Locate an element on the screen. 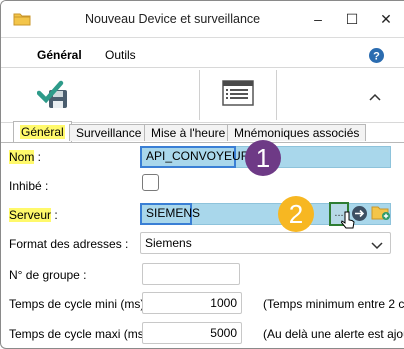 Image resolution: width=404 pixels, height=349 pixels. nom-label-text: Nom is located at coordinates (22, 157).